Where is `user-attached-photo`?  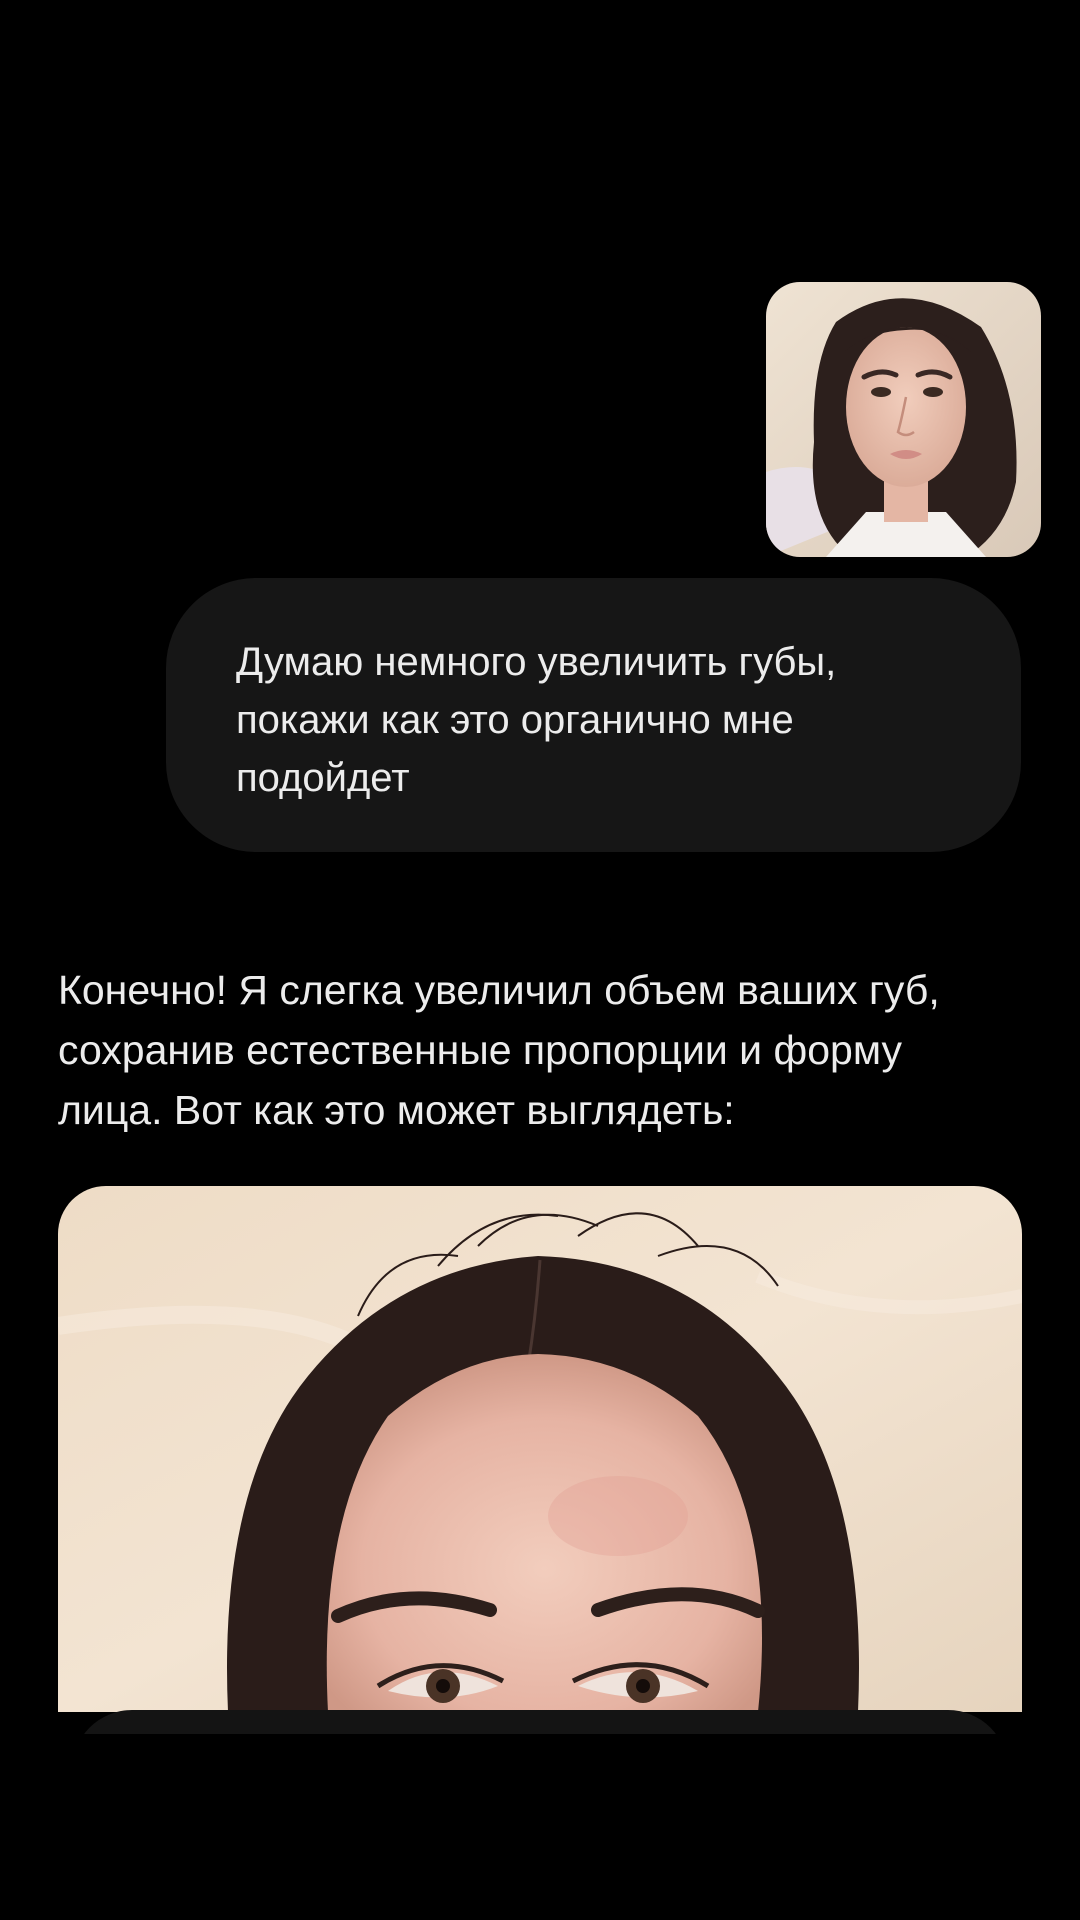
user-attached-photo is located at coordinates (903, 419).